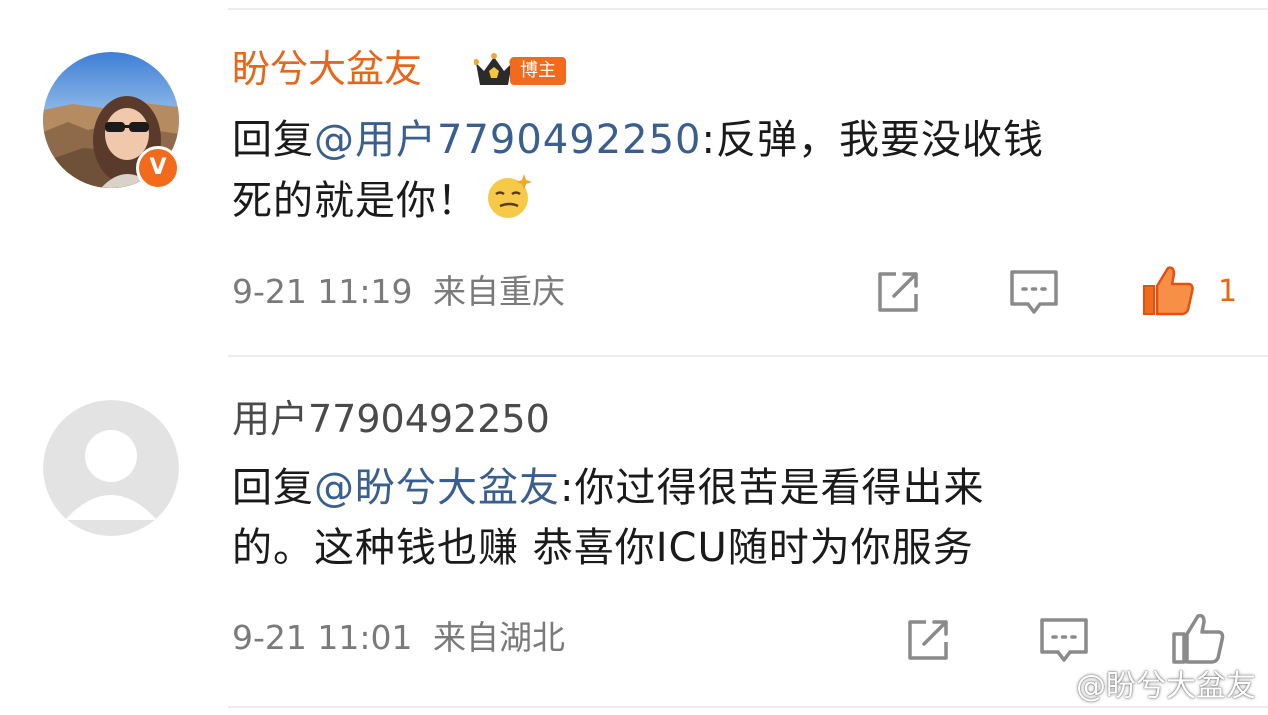  Describe the element at coordinates (508, 140) in the screenshot. I see `mention-link: @用户7790492250` at that location.